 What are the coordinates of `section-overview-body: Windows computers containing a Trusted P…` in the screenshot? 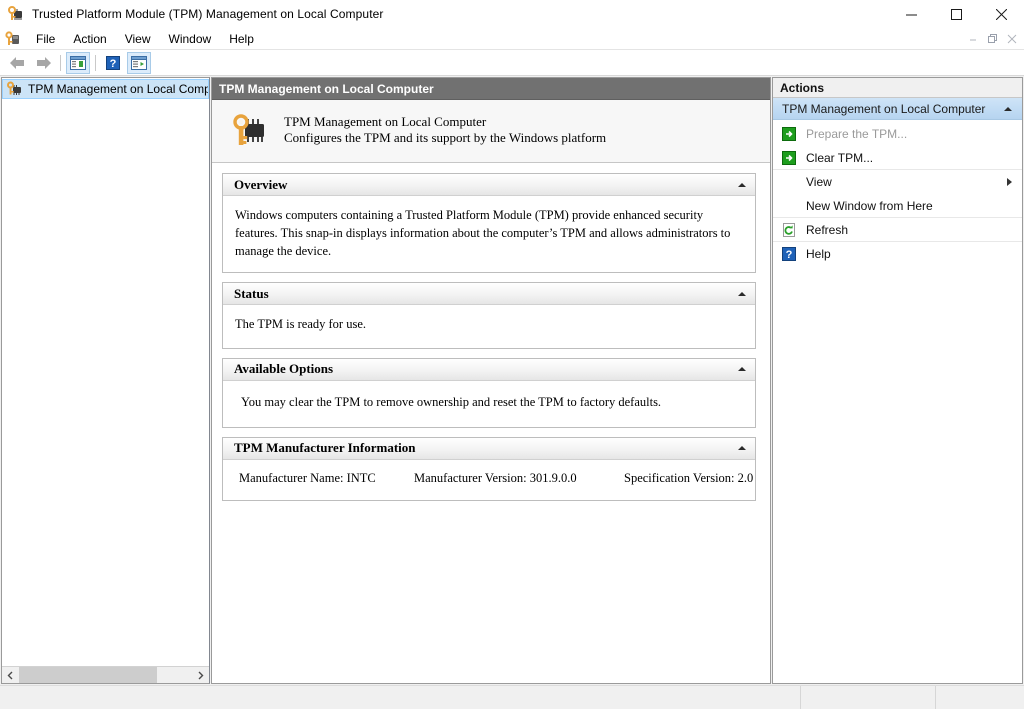 It's located at (483, 233).